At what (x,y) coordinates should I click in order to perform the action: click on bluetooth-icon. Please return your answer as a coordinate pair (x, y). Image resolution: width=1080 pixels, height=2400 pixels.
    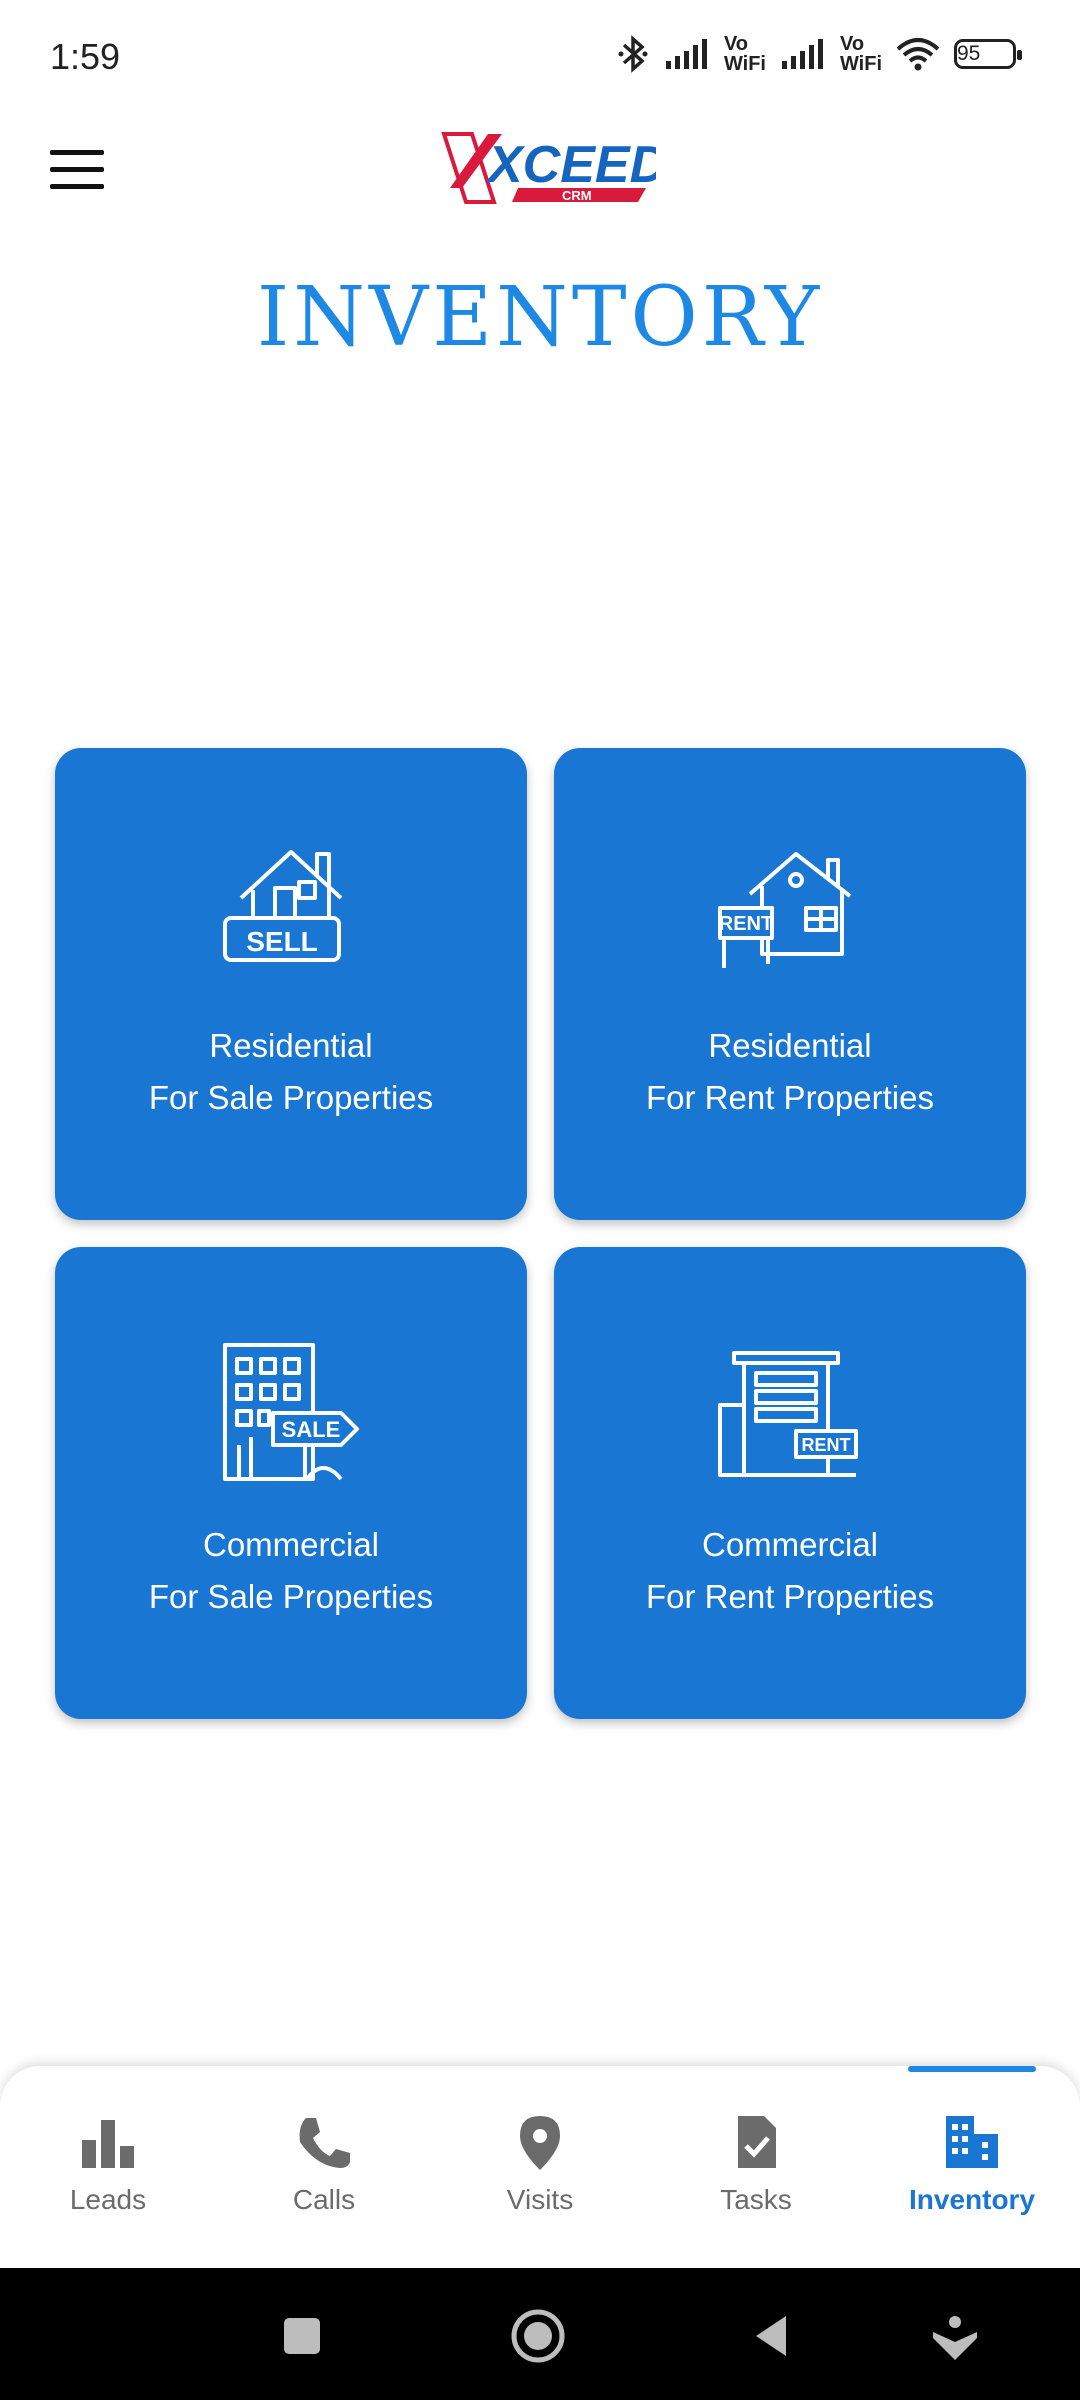
    Looking at the image, I should click on (633, 54).